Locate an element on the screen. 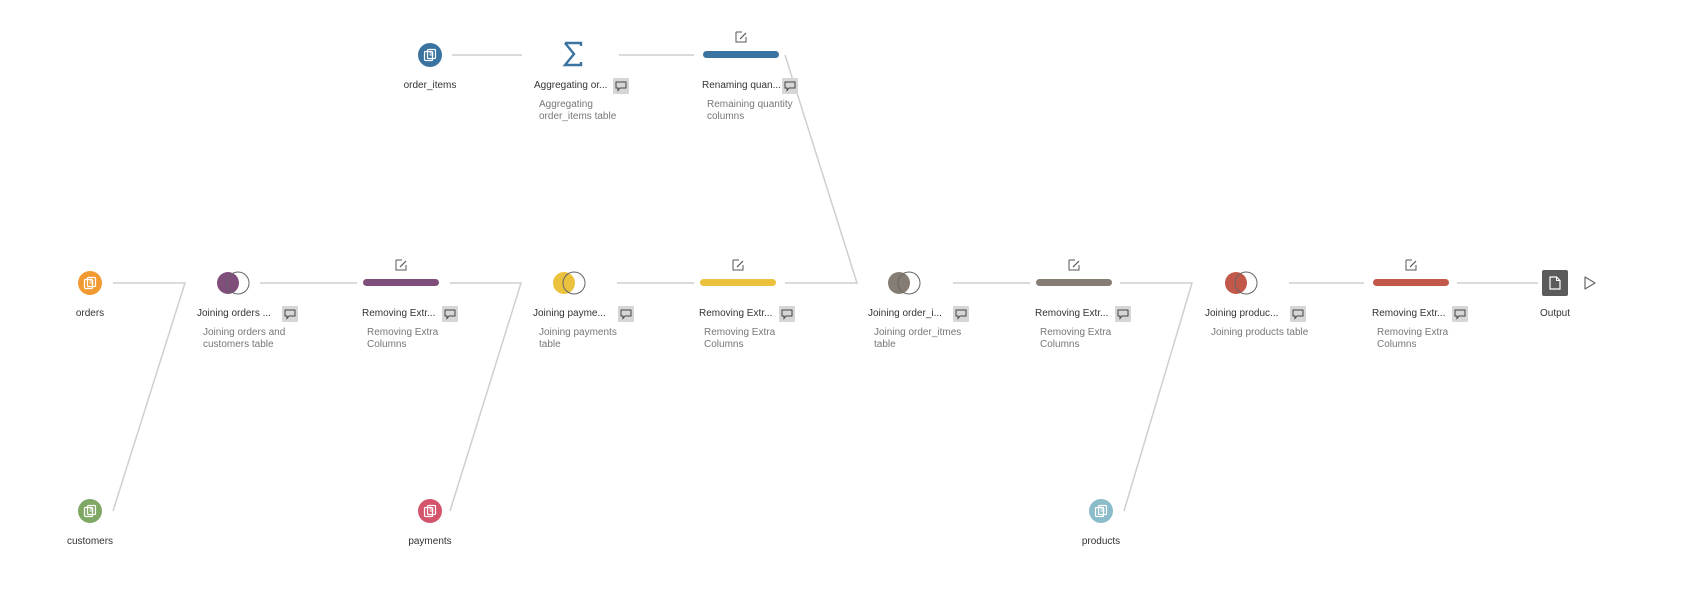 The width and height of the screenshot is (1685, 592). output-file-icon is located at coordinates (1555, 283).